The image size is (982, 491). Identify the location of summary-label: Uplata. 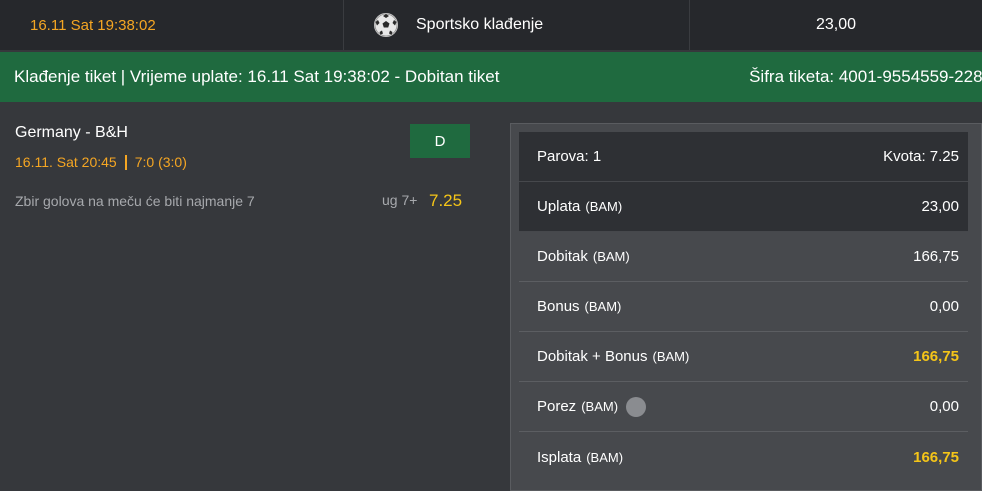
(559, 206).